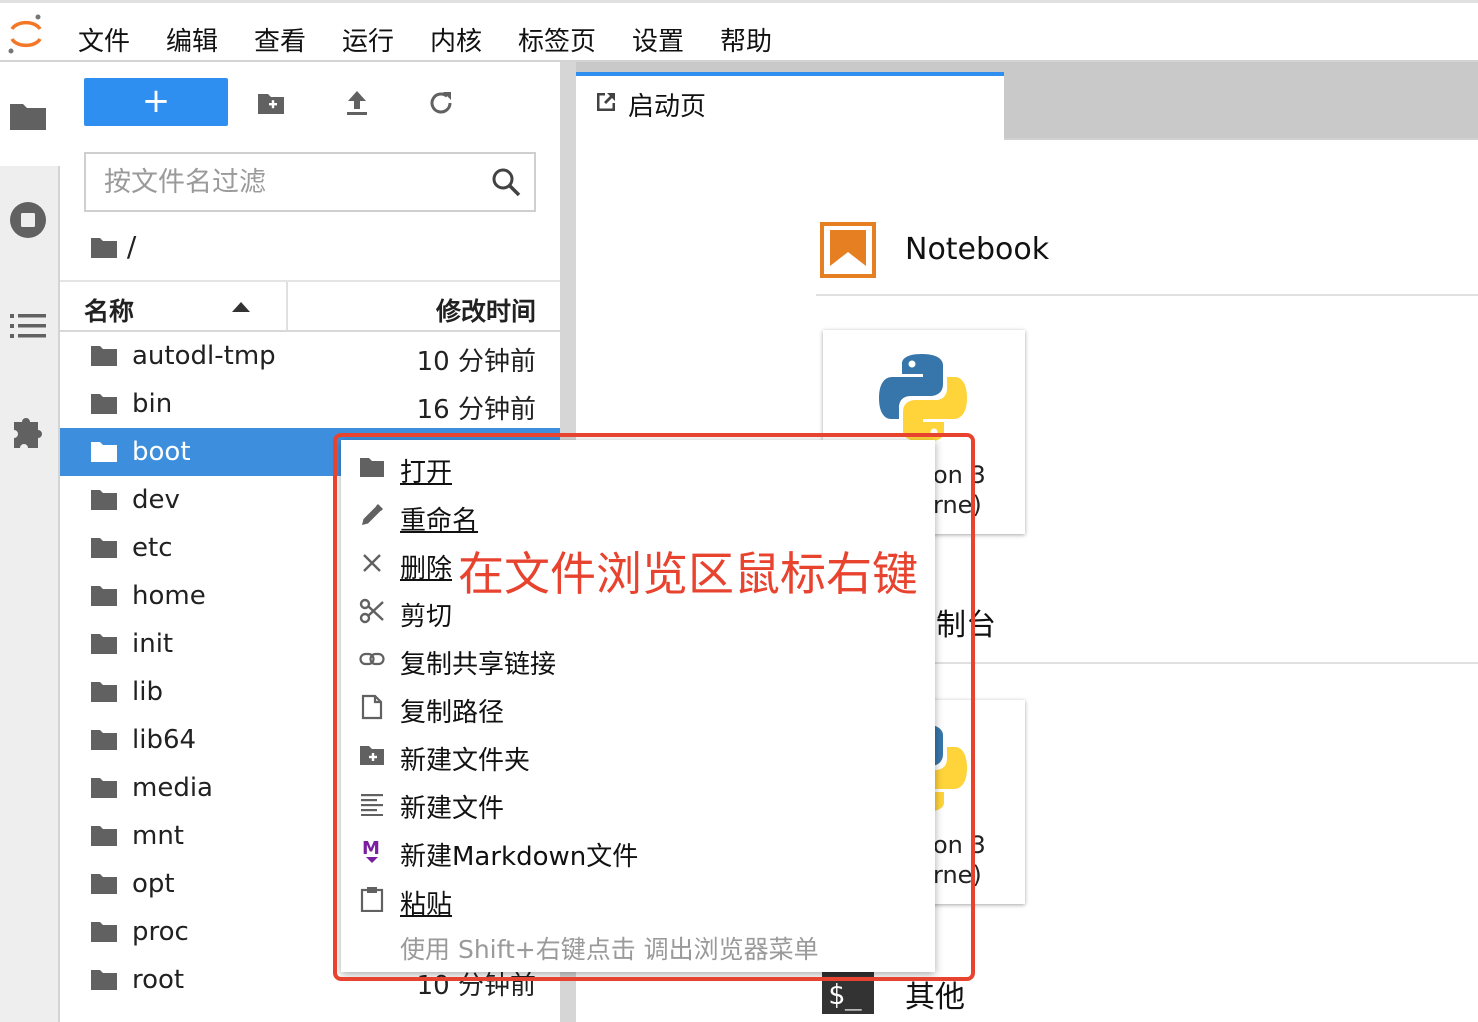  Describe the element at coordinates (28, 432) in the screenshot. I see `extension-icon` at that location.